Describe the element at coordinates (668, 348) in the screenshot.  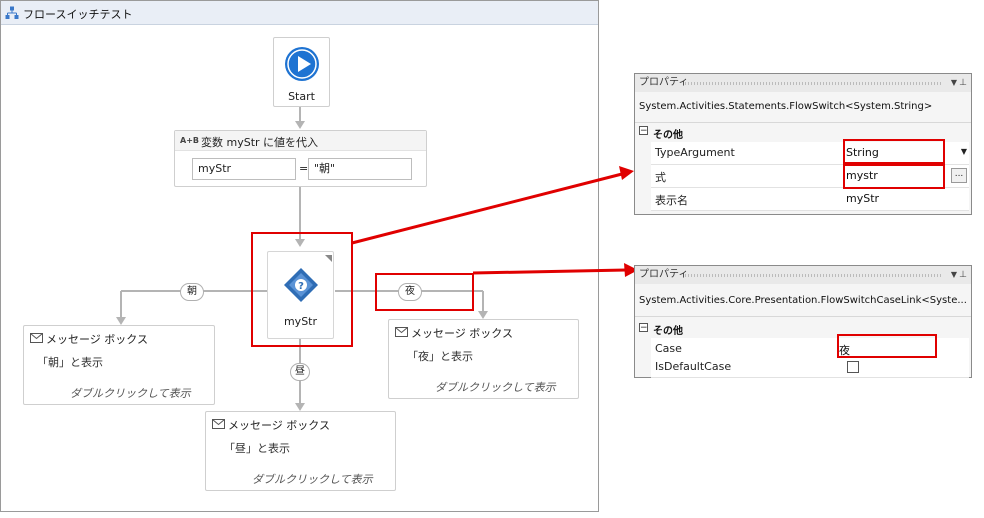
I see `prop-name: Case` at that location.